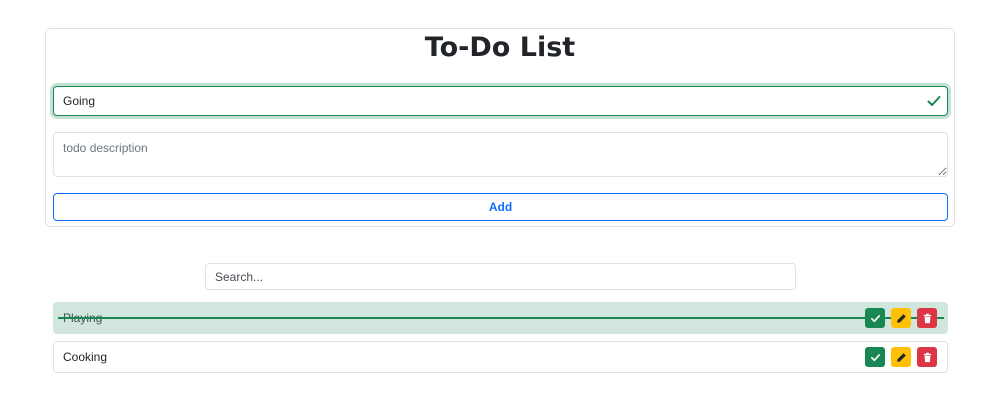  I want to click on page-title: To-Do List, so click(500, 47).